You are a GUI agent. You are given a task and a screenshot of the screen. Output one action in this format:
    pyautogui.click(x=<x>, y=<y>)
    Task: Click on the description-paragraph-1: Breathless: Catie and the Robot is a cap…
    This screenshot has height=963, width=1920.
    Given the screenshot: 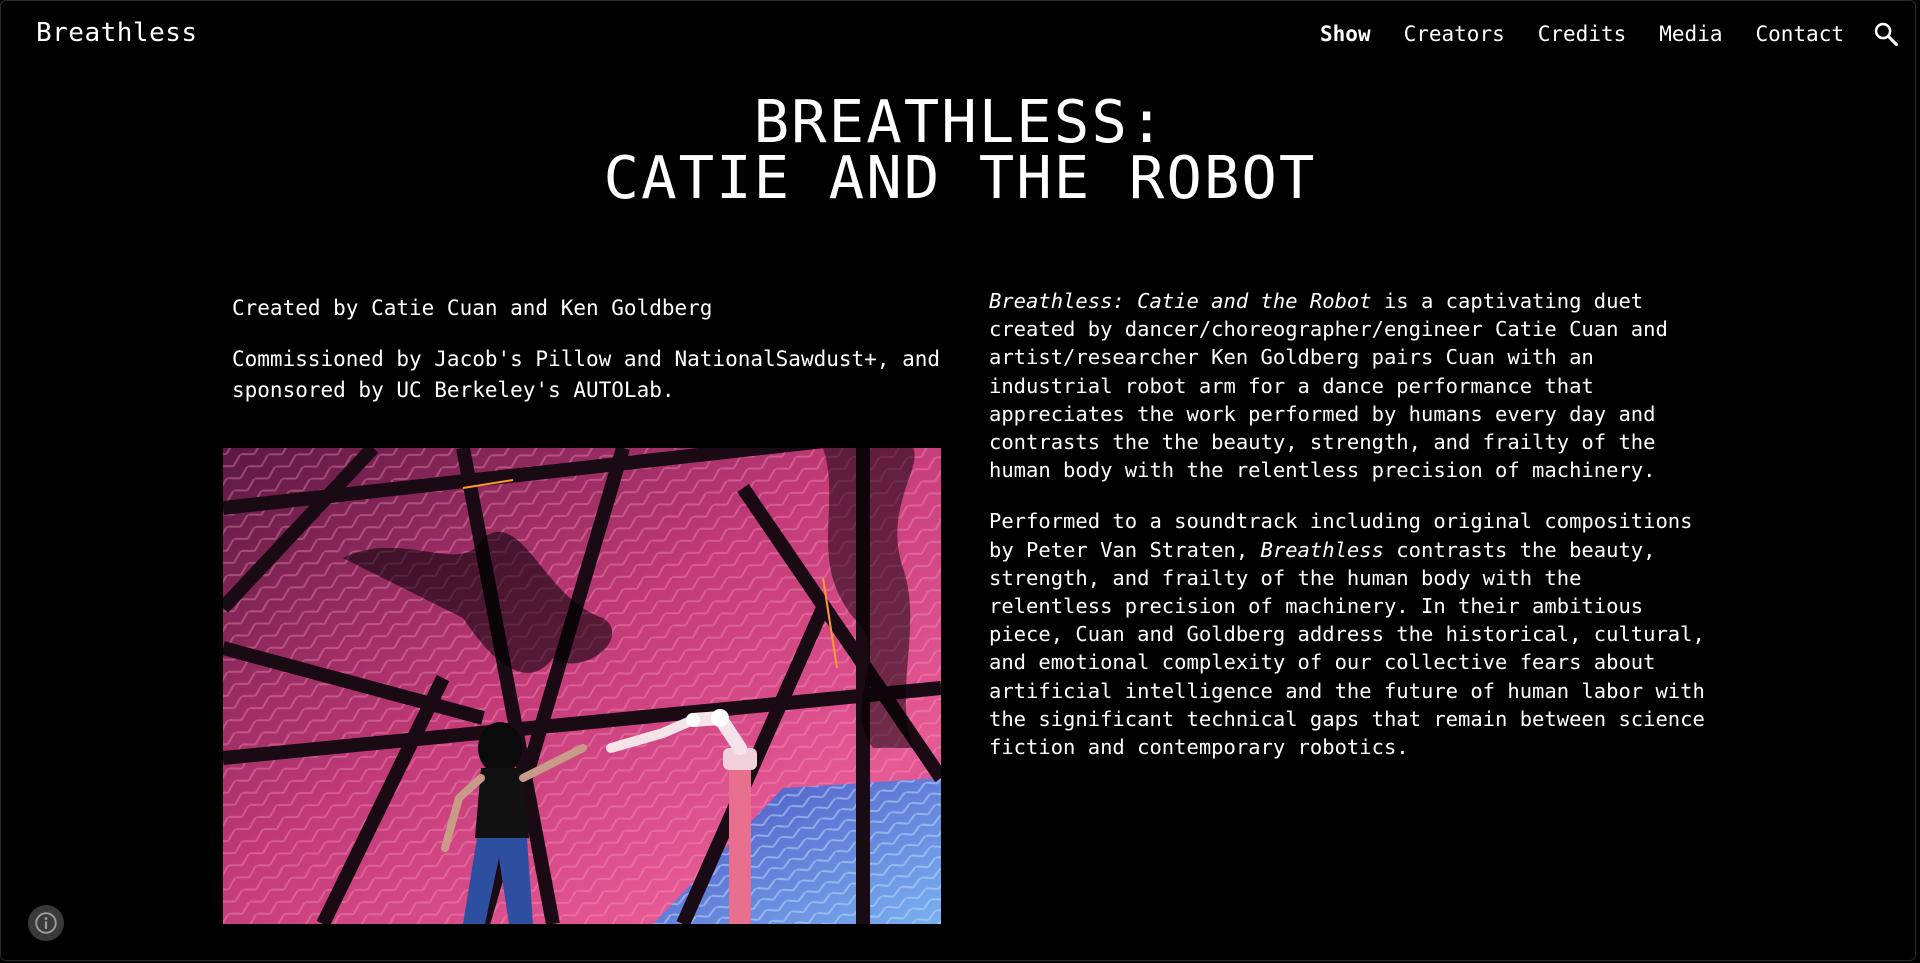 What is the action you would take?
    pyautogui.click(x=1349, y=385)
    